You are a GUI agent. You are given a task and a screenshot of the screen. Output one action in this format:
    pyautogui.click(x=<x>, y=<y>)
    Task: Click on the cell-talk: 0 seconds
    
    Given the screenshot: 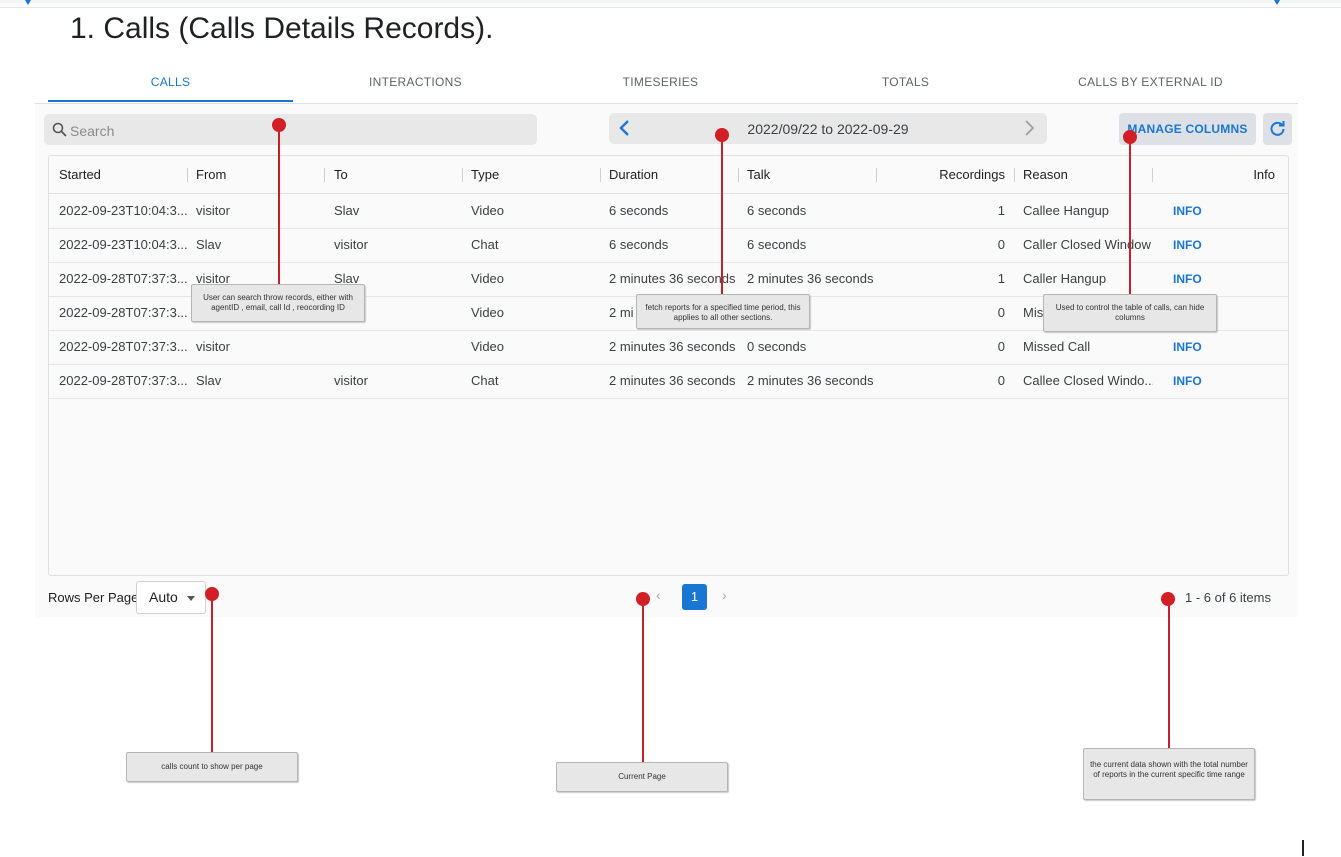 What is the action you would take?
    pyautogui.click(x=777, y=346)
    